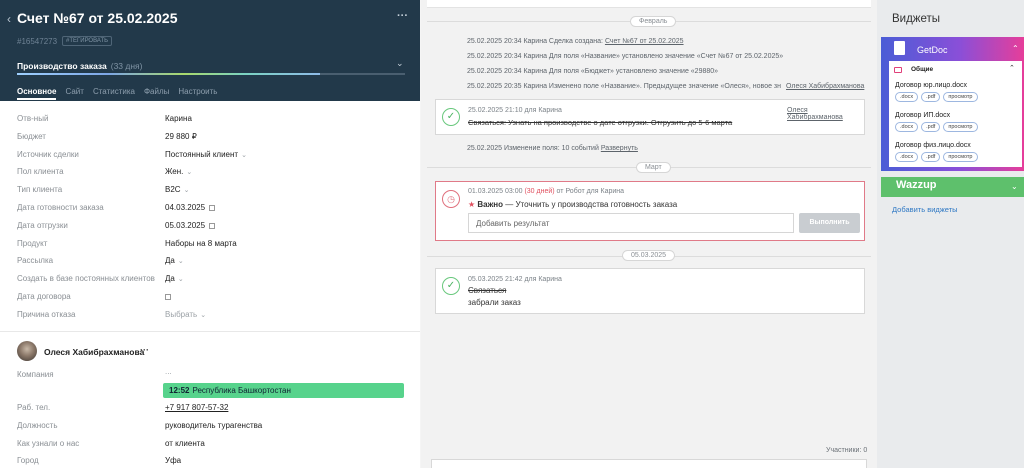 The width and height of the screenshot is (1024, 468). Describe the element at coordinates (451, 117) in the screenshot. I see `check-icon: ✓` at that location.